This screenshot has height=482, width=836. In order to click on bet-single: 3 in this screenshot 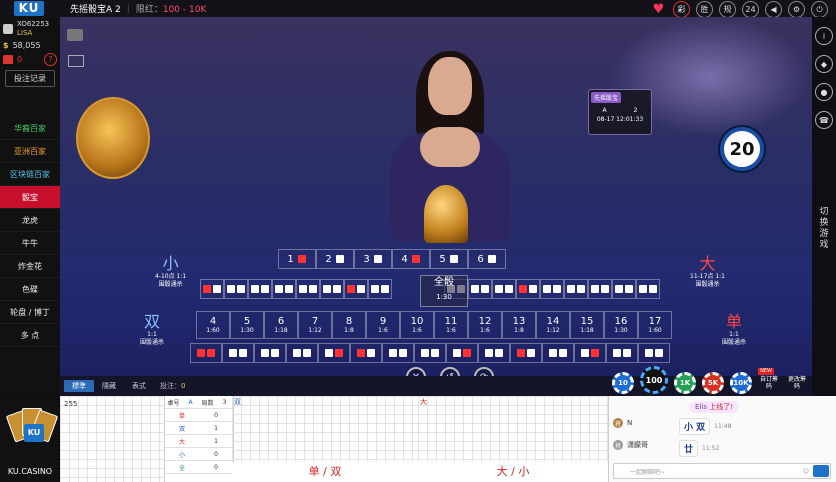, I will do `click(373, 259)`.